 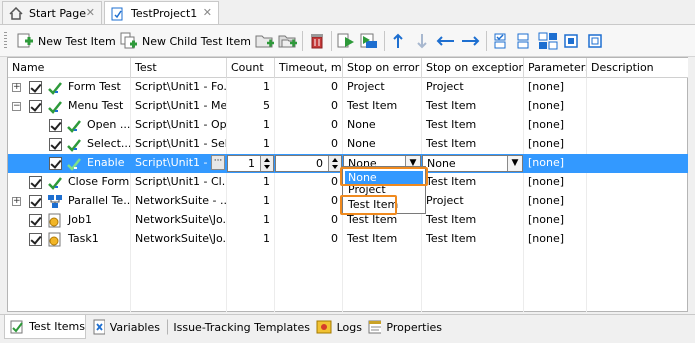 I want to click on new-child-folder-button, so click(x=288, y=41).